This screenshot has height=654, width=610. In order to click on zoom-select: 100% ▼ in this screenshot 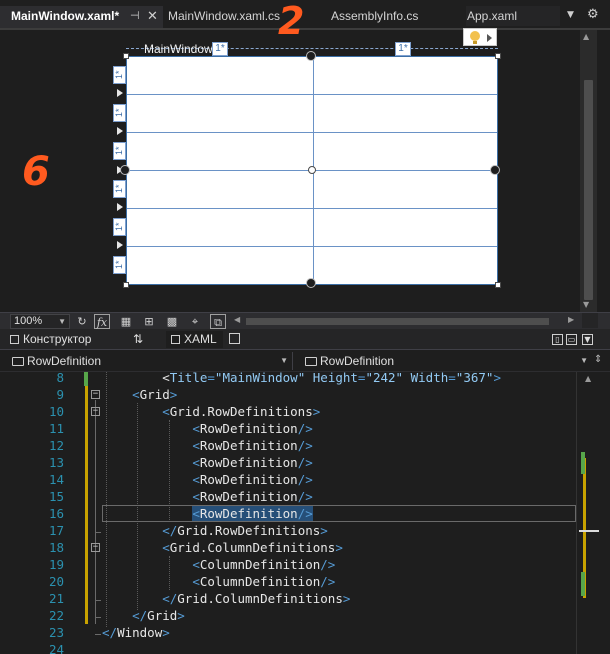, I will do `click(40, 321)`.